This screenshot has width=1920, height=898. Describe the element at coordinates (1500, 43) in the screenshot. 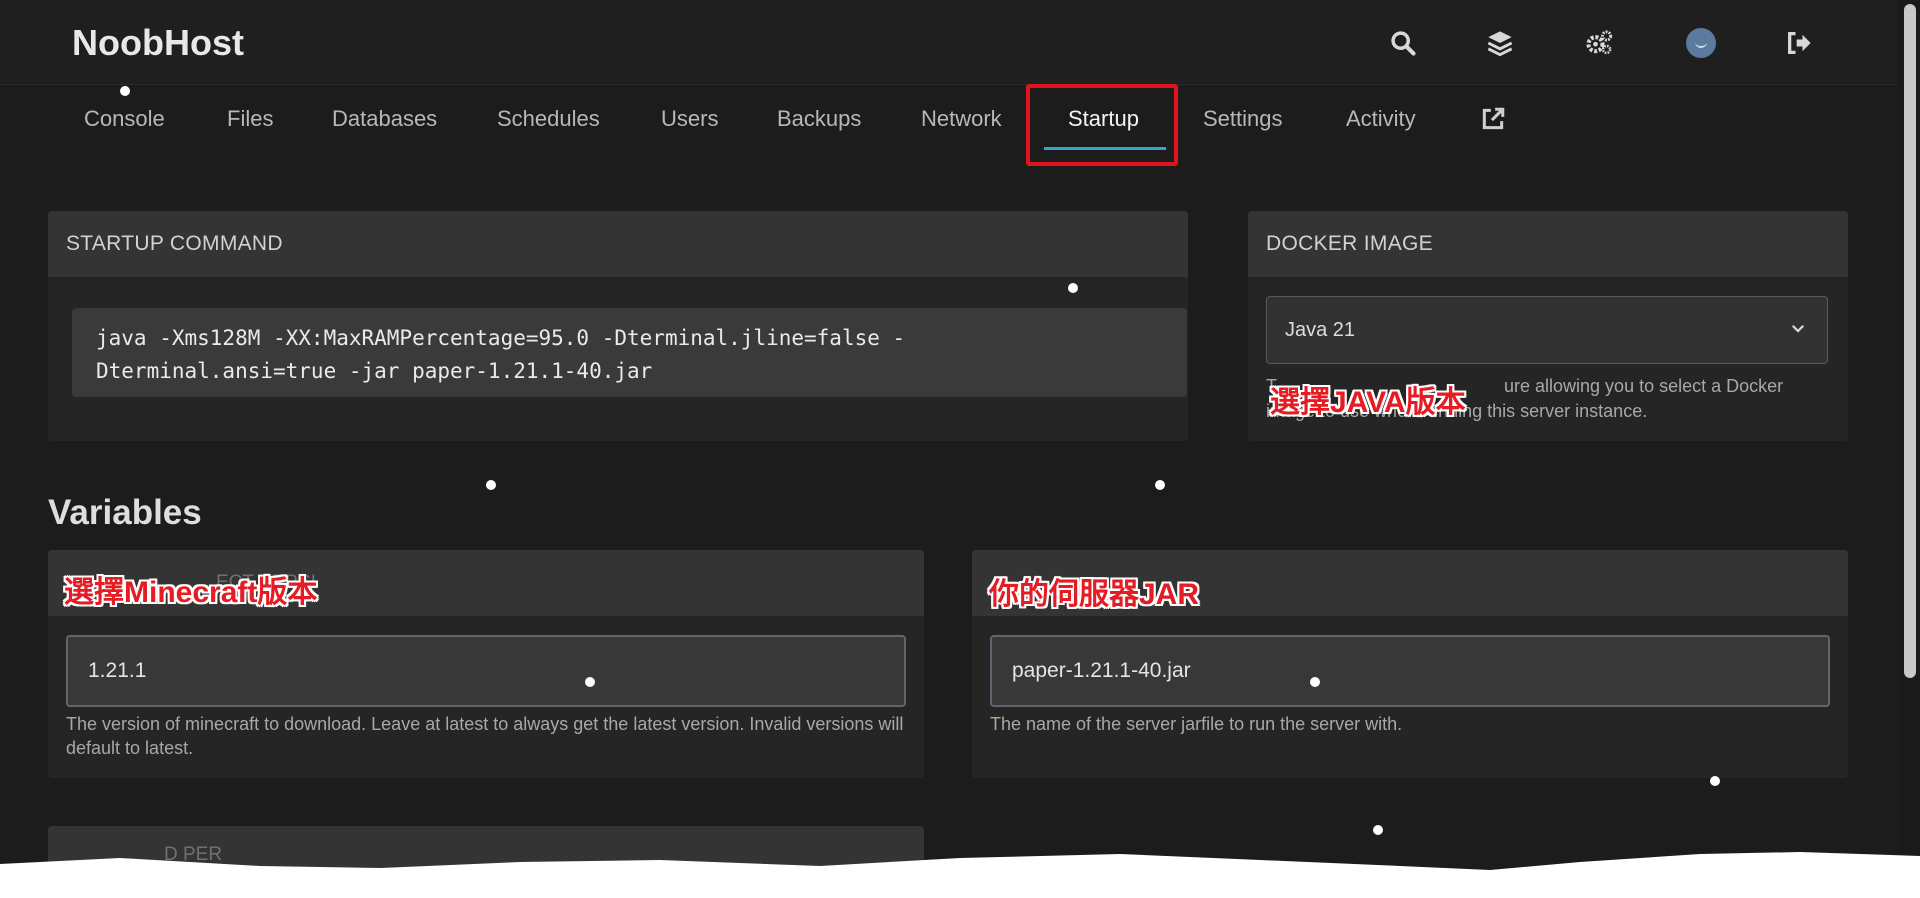

I see `layers-icon` at that location.